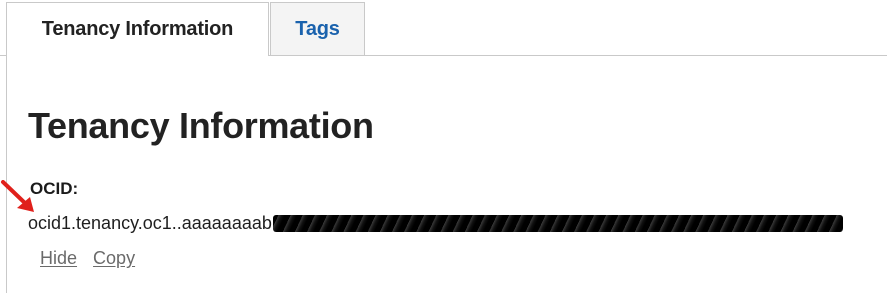 Image resolution: width=887 pixels, height=293 pixels. I want to click on tab-tags: Tags, so click(317, 28).